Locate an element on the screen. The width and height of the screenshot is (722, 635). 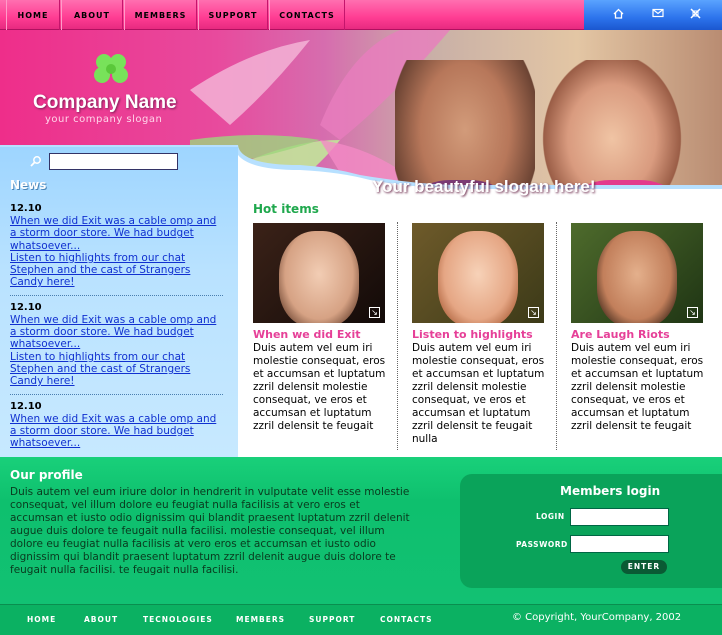
footer-link-home: HOME is located at coordinates (41, 619).